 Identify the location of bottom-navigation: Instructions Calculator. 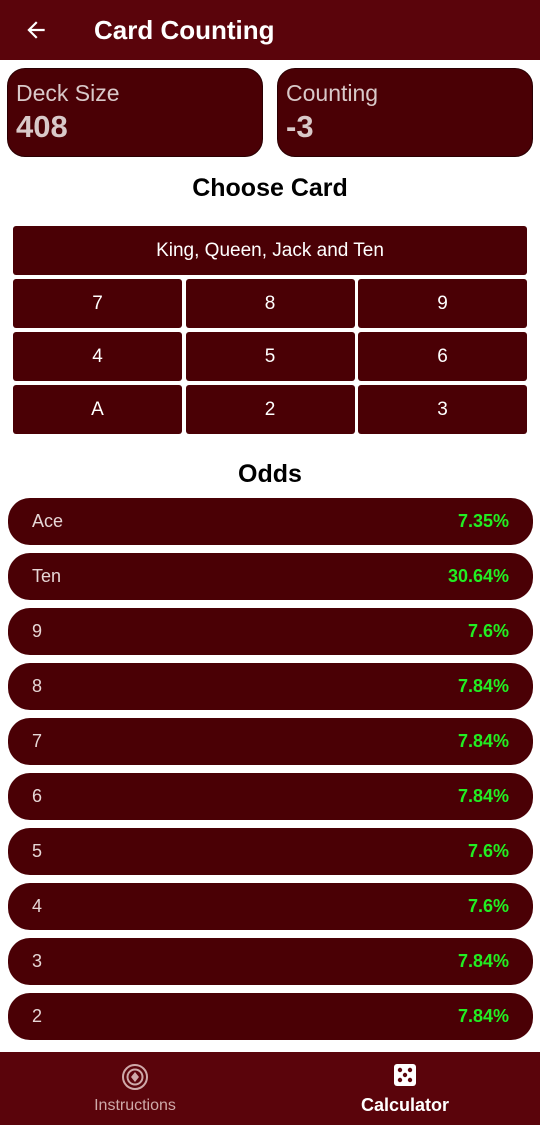
(270, 1088).